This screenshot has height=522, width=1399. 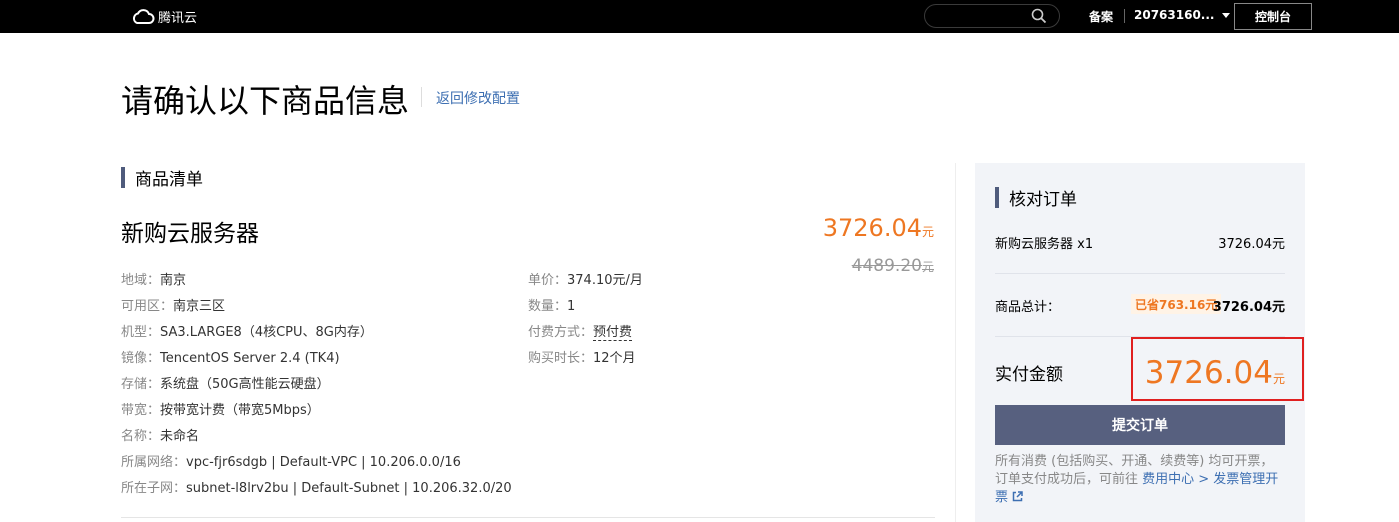 What do you see at coordinates (1017, 496) in the screenshot?
I see `external-link-icon` at bounding box center [1017, 496].